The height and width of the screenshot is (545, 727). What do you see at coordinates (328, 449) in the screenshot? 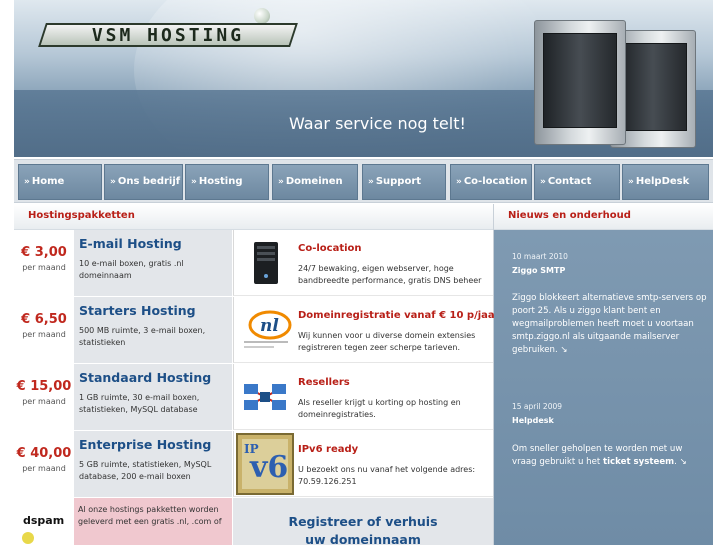
I see `service-title: IPv6 ready` at bounding box center [328, 449].